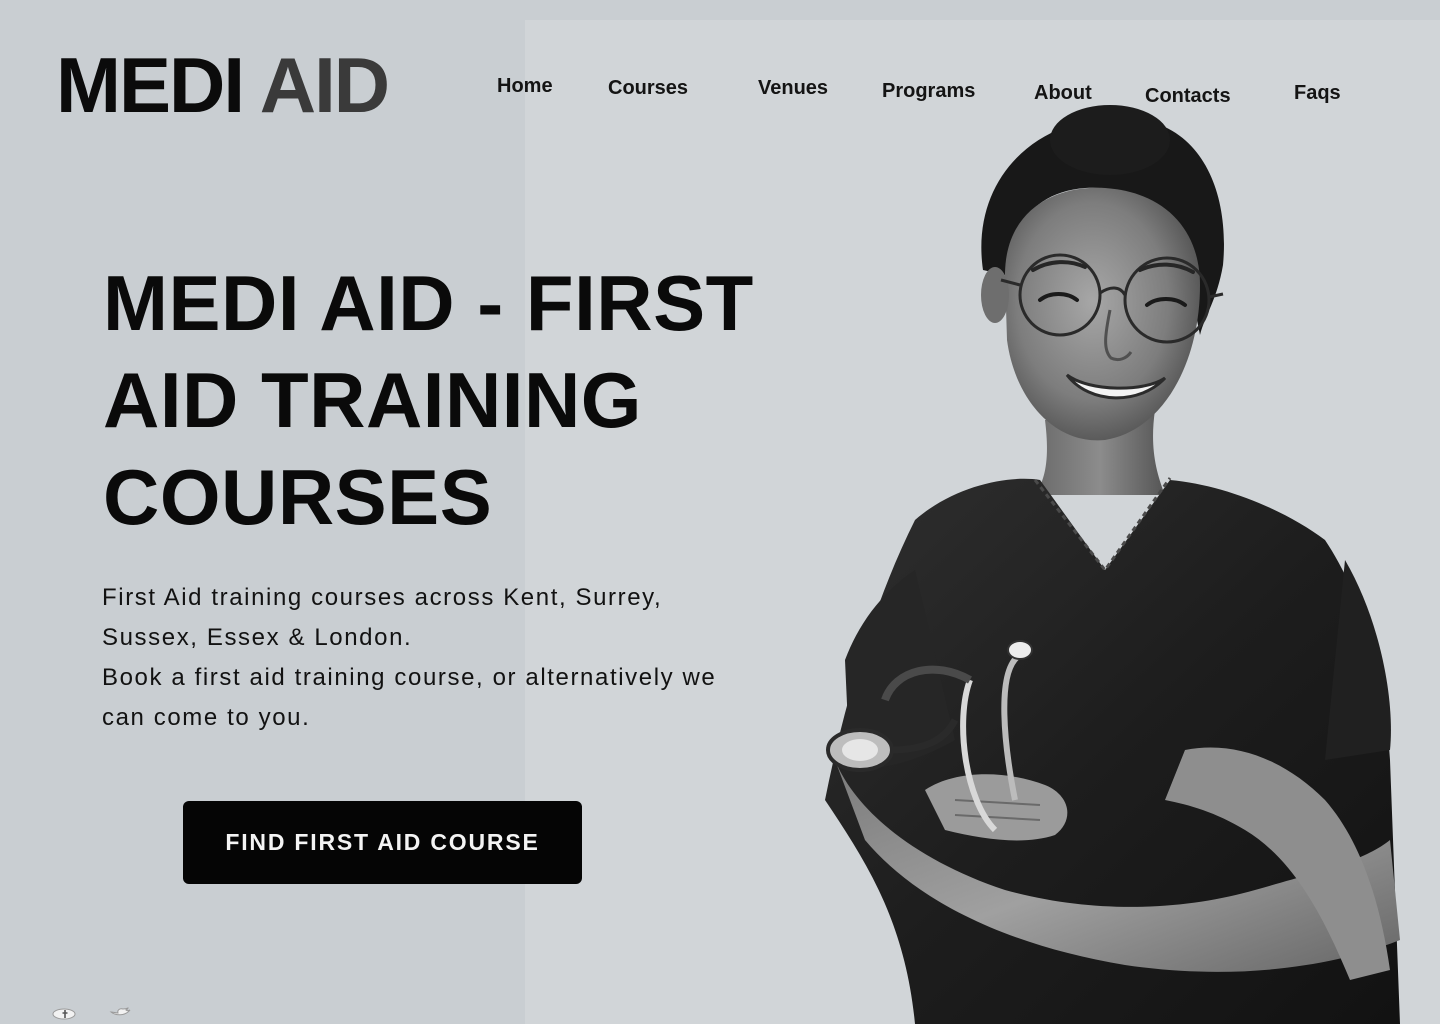 The width and height of the screenshot is (1440, 1024). I want to click on brand-logo-aid: AID, so click(324, 85).